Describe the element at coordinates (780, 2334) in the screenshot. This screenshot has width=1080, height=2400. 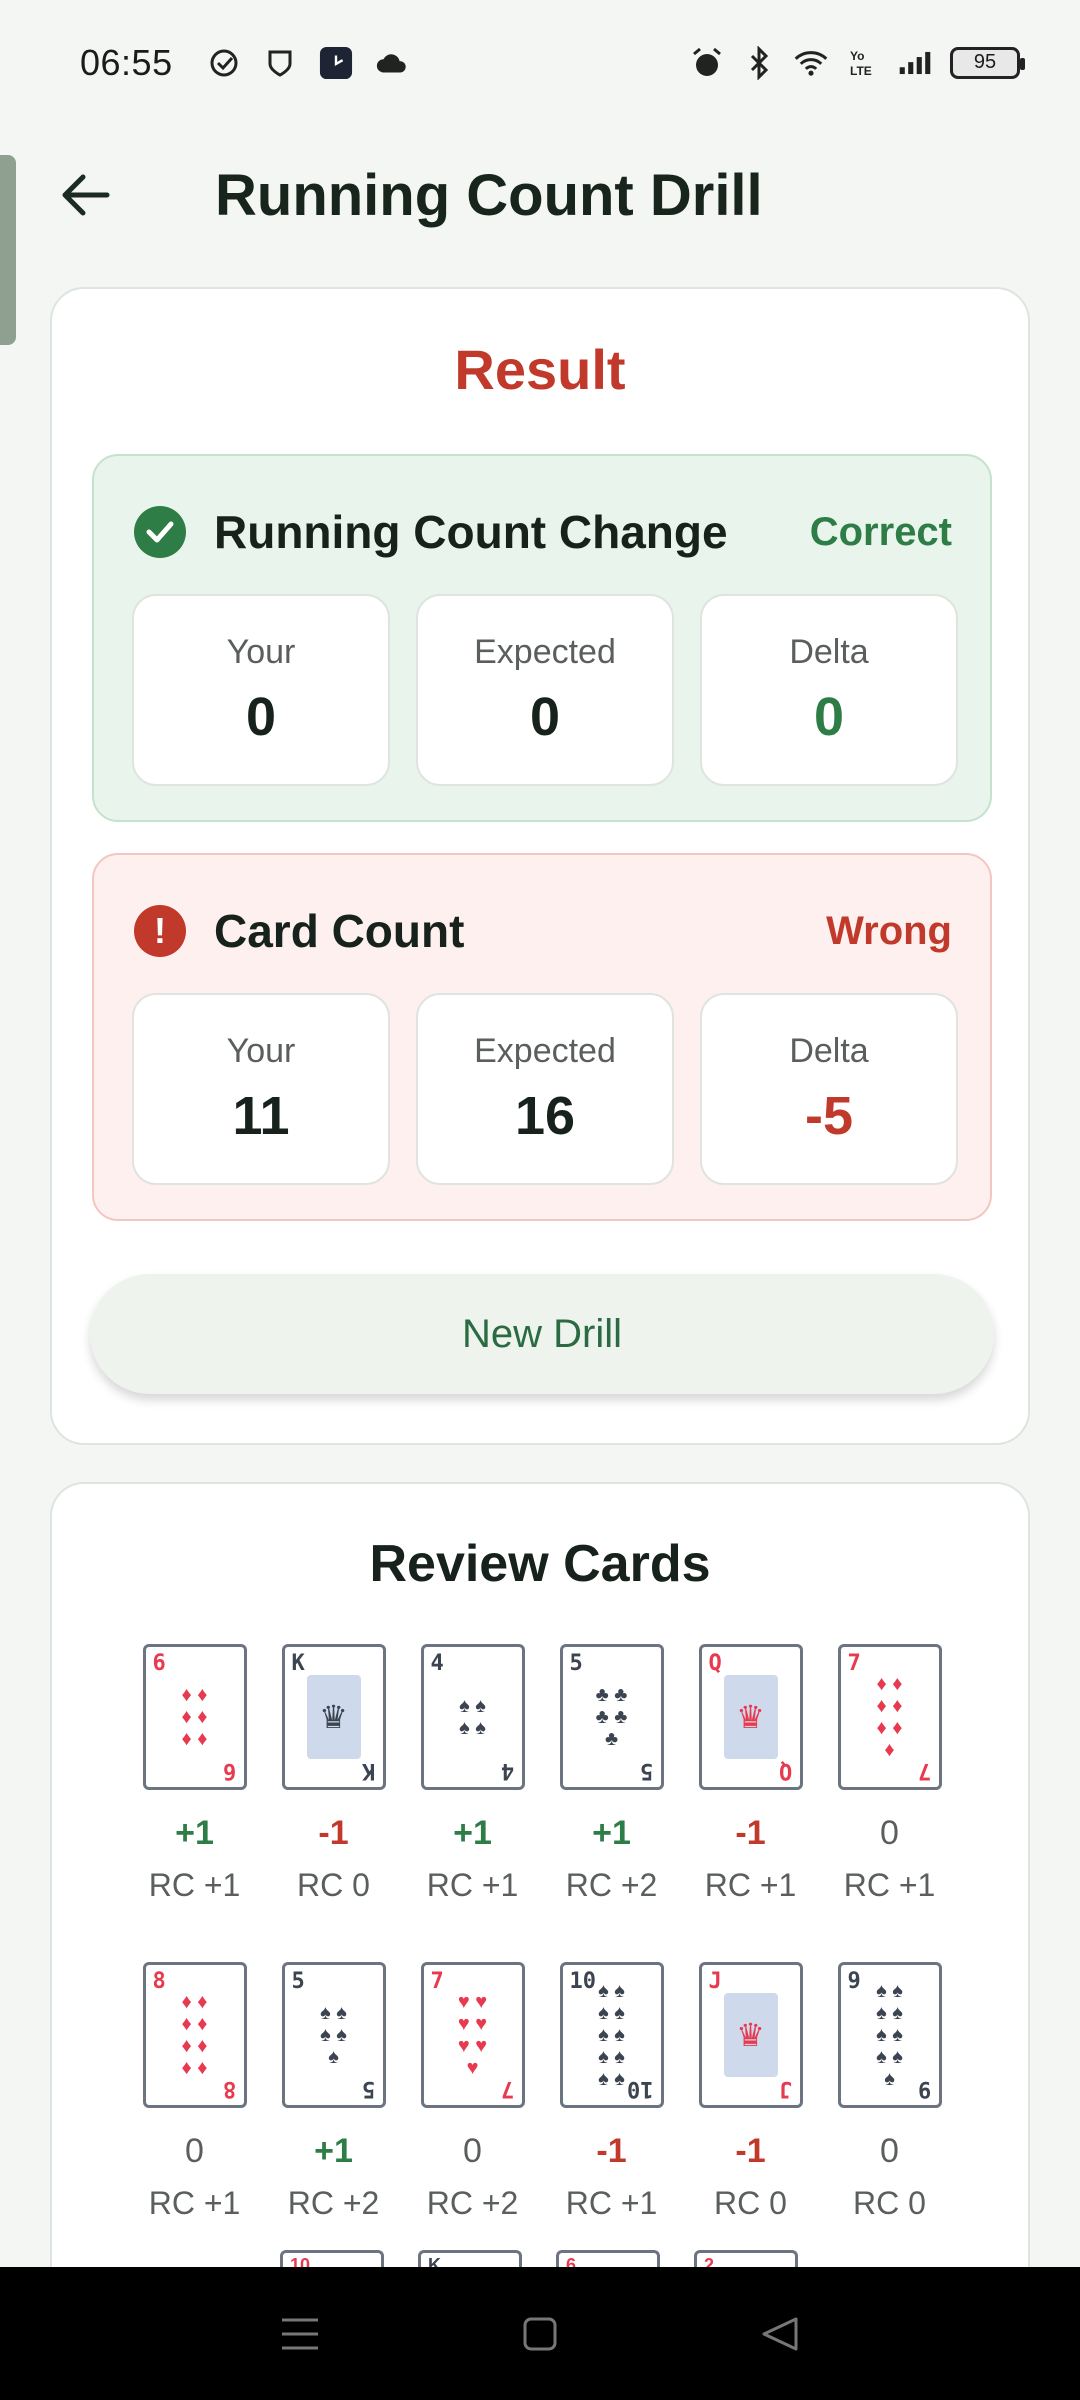
I see `back-triangle-icon` at that location.